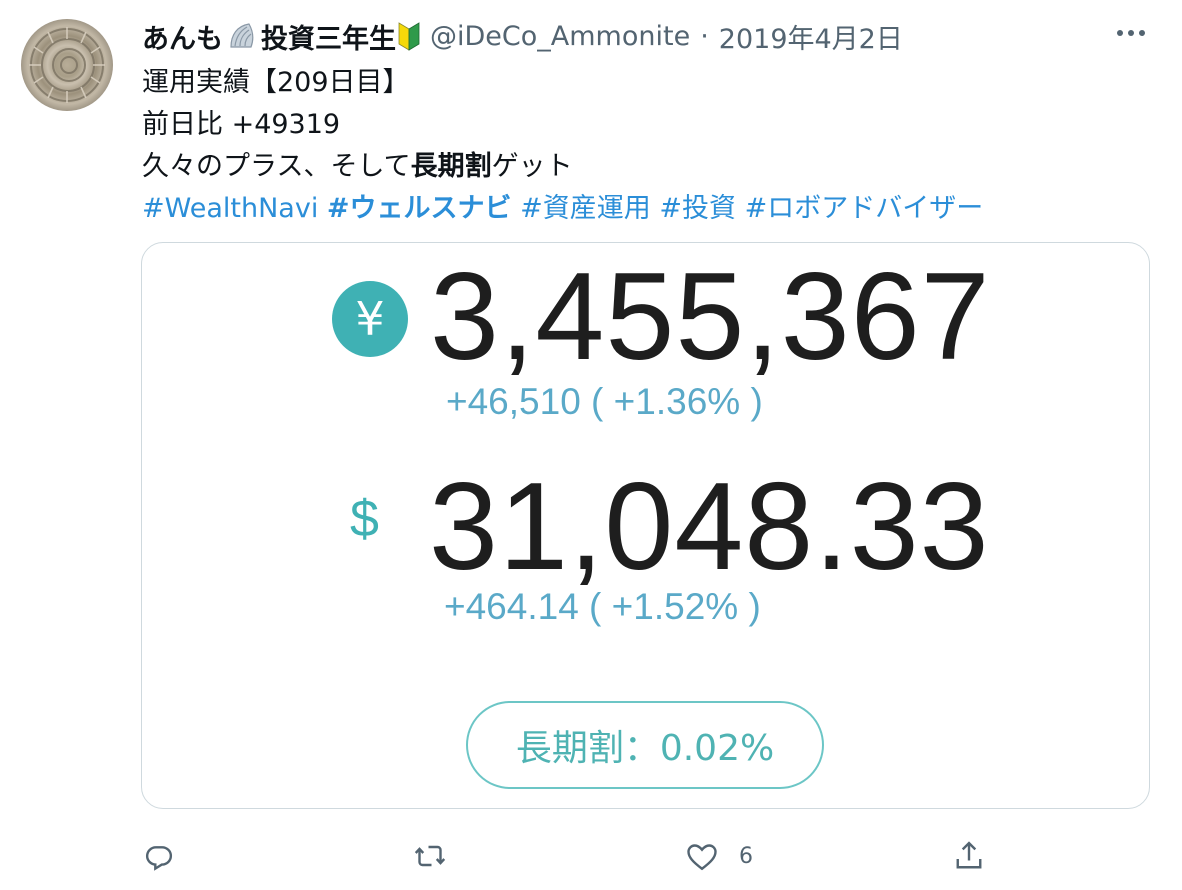 This screenshot has width=1182, height=890. Describe the element at coordinates (697, 208) in the screenshot. I see `hashtag-investment: #投資` at that location.